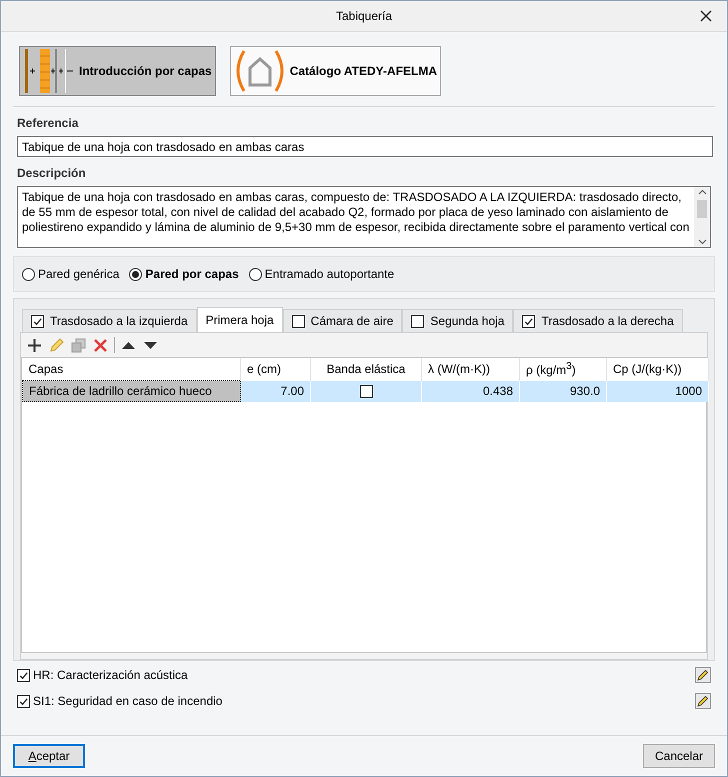 The width and height of the screenshot is (728, 777). What do you see at coordinates (702, 192) in the screenshot?
I see `scroll-up-icon` at bounding box center [702, 192].